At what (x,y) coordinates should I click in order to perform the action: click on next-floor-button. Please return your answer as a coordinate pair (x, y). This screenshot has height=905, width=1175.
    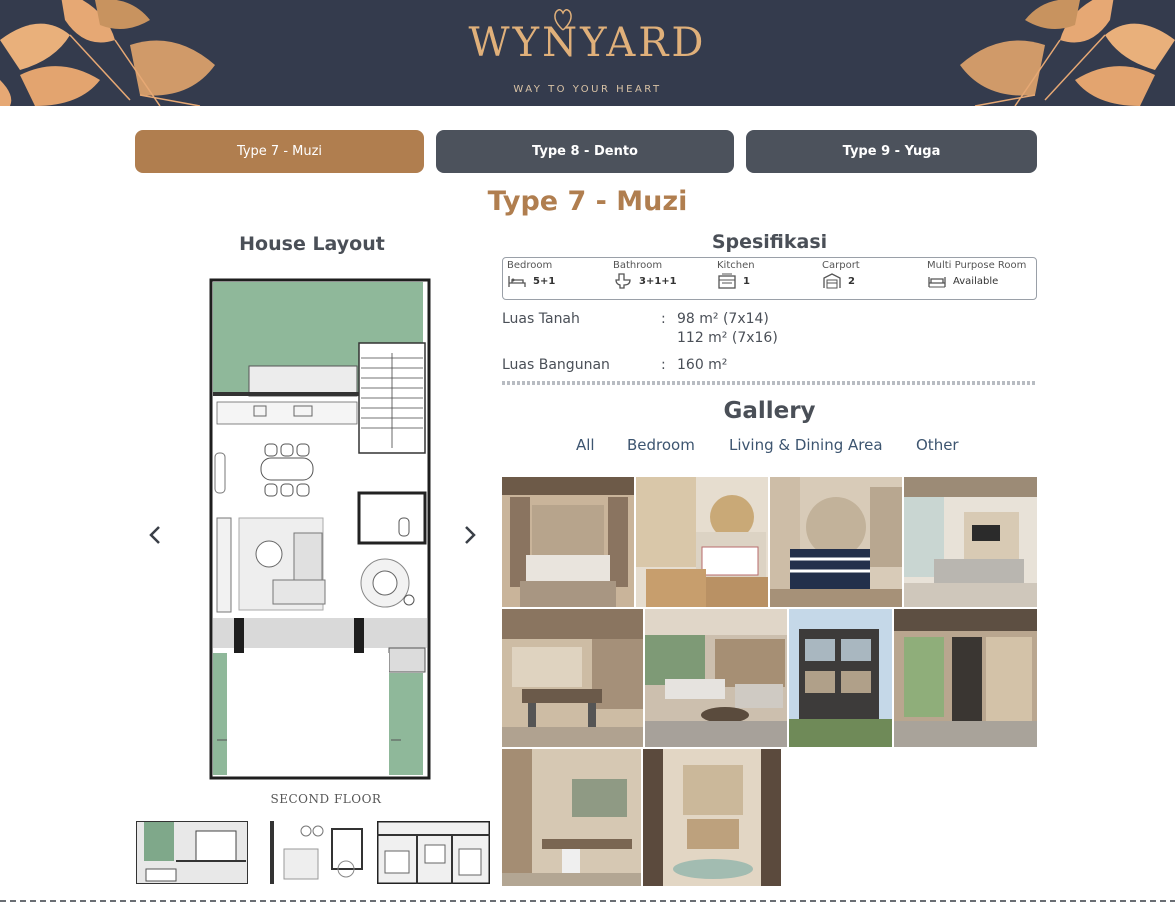
    Looking at the image, I should click on (470, 535).